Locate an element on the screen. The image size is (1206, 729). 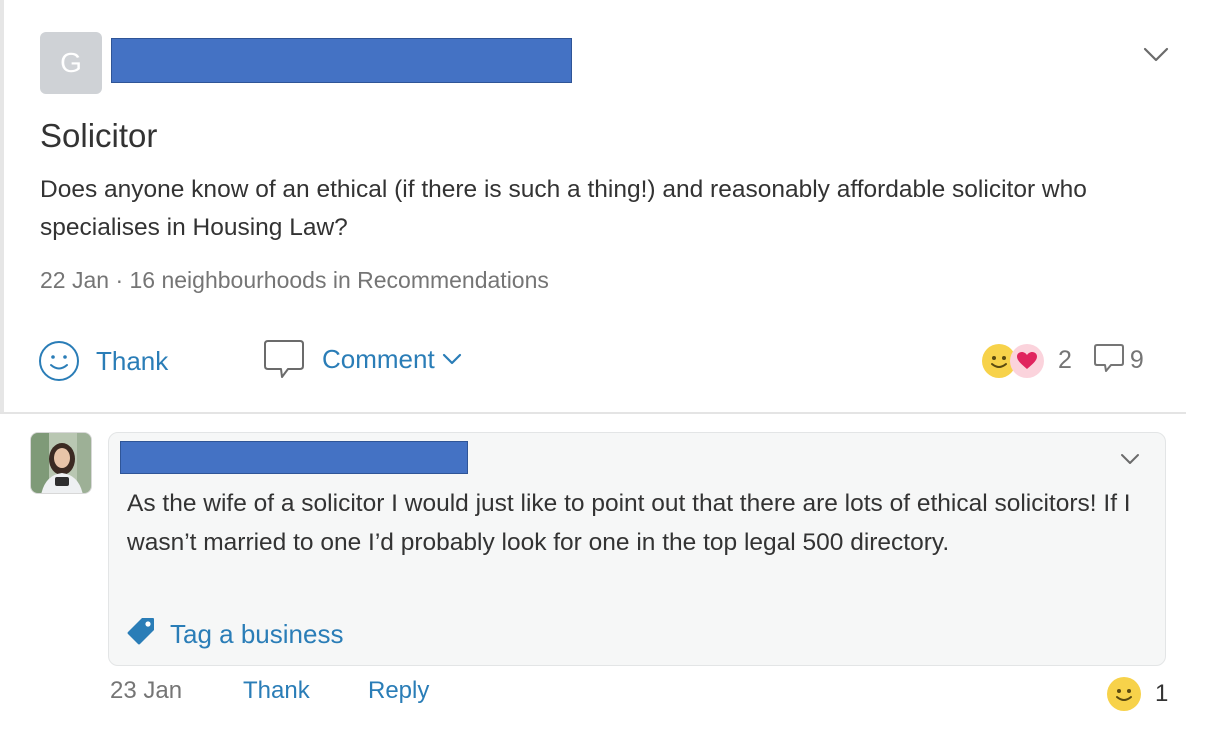
thank-button: Thank is located at coordinates (103, 361).